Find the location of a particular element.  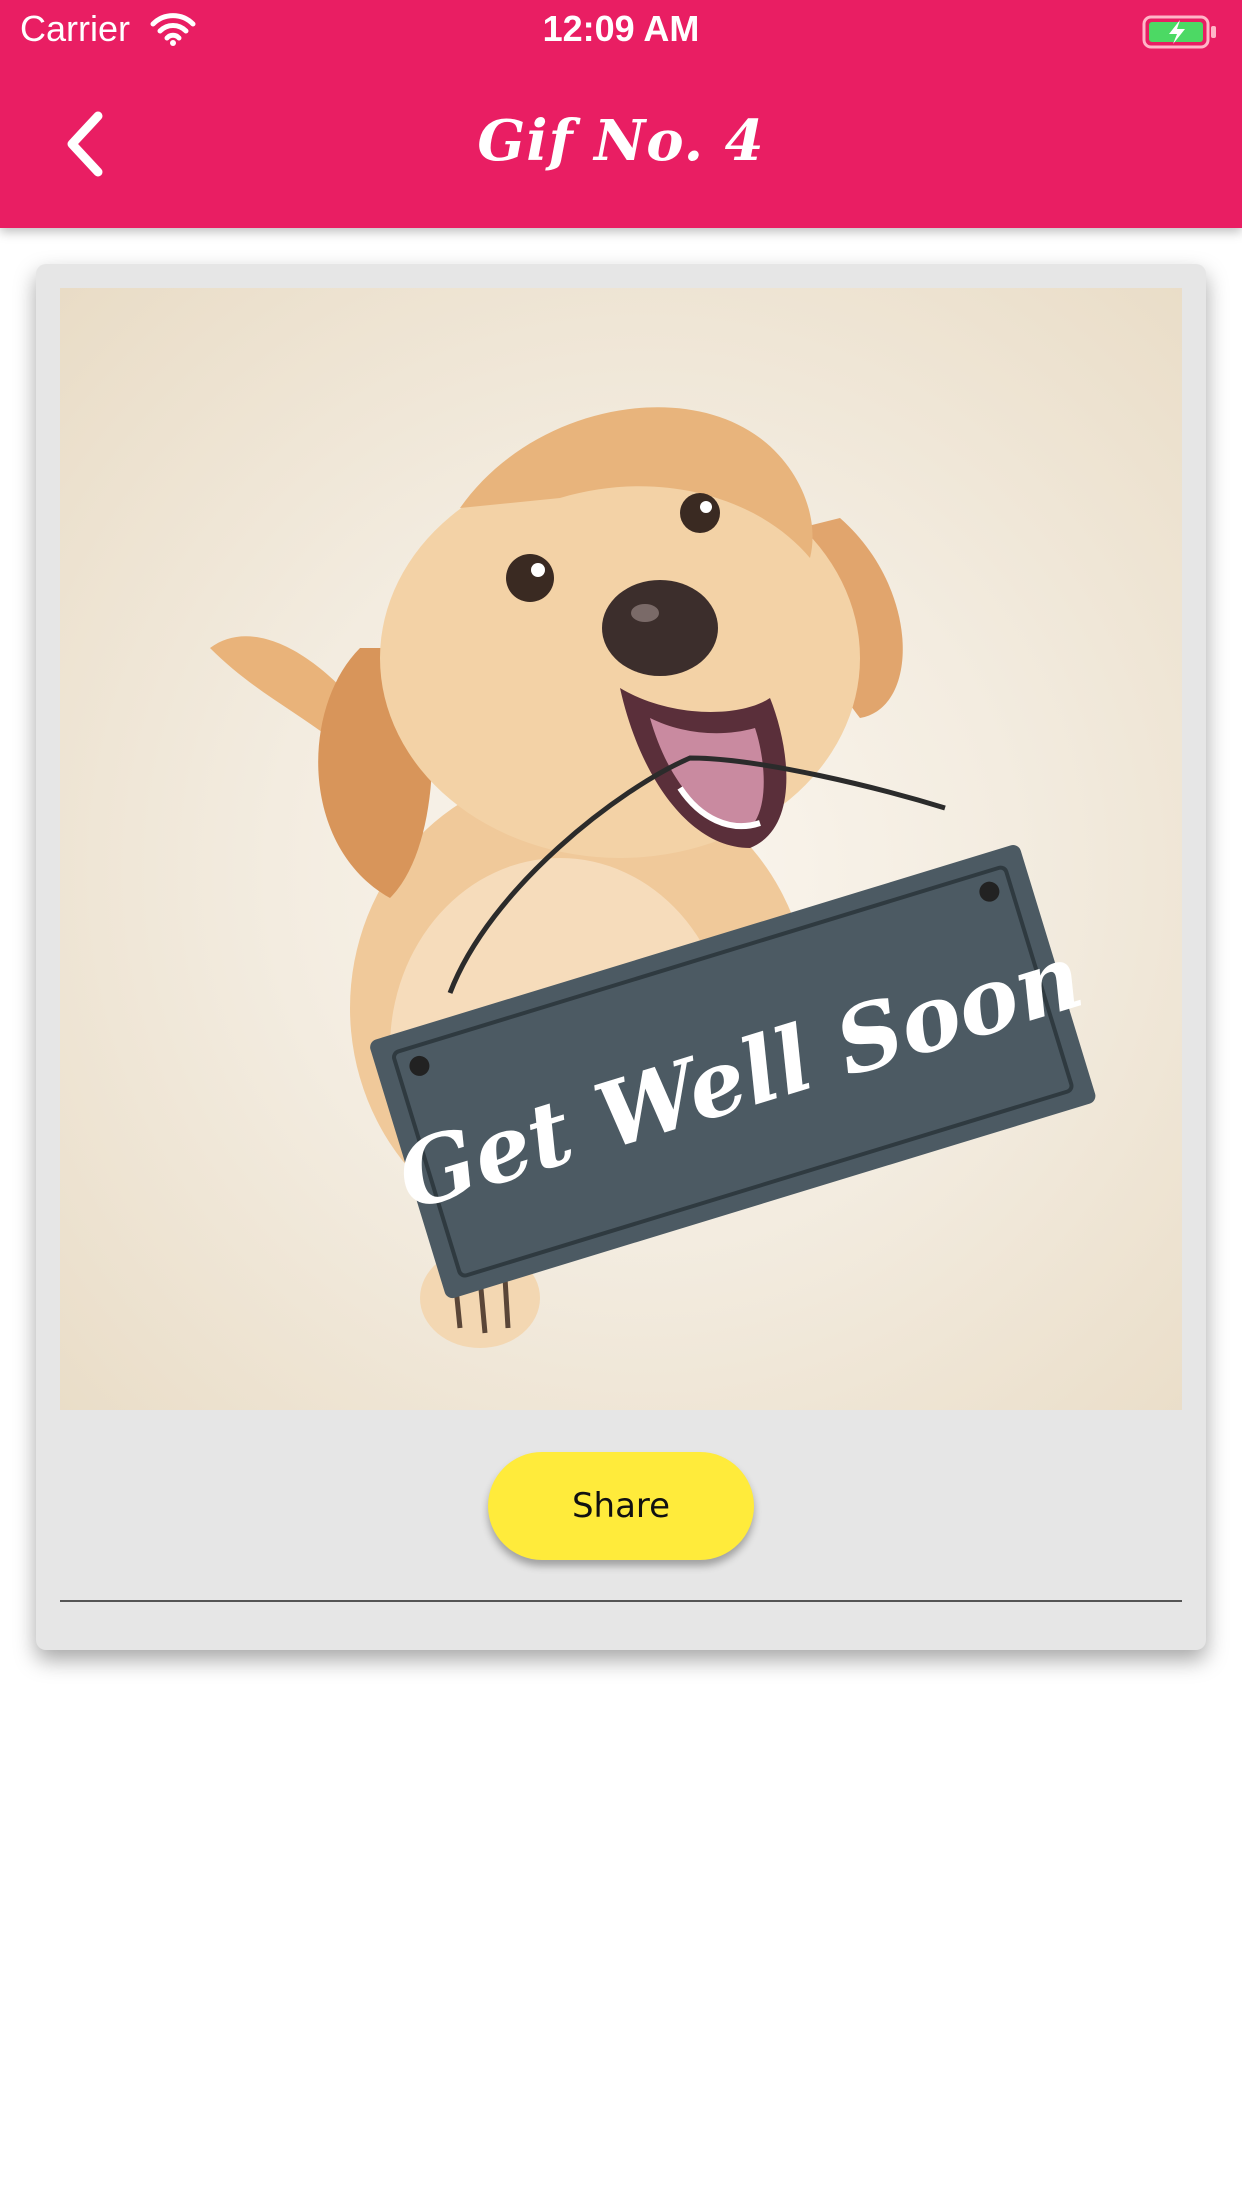

status-time: 12:09 AM is located at coordinates (621, 28).